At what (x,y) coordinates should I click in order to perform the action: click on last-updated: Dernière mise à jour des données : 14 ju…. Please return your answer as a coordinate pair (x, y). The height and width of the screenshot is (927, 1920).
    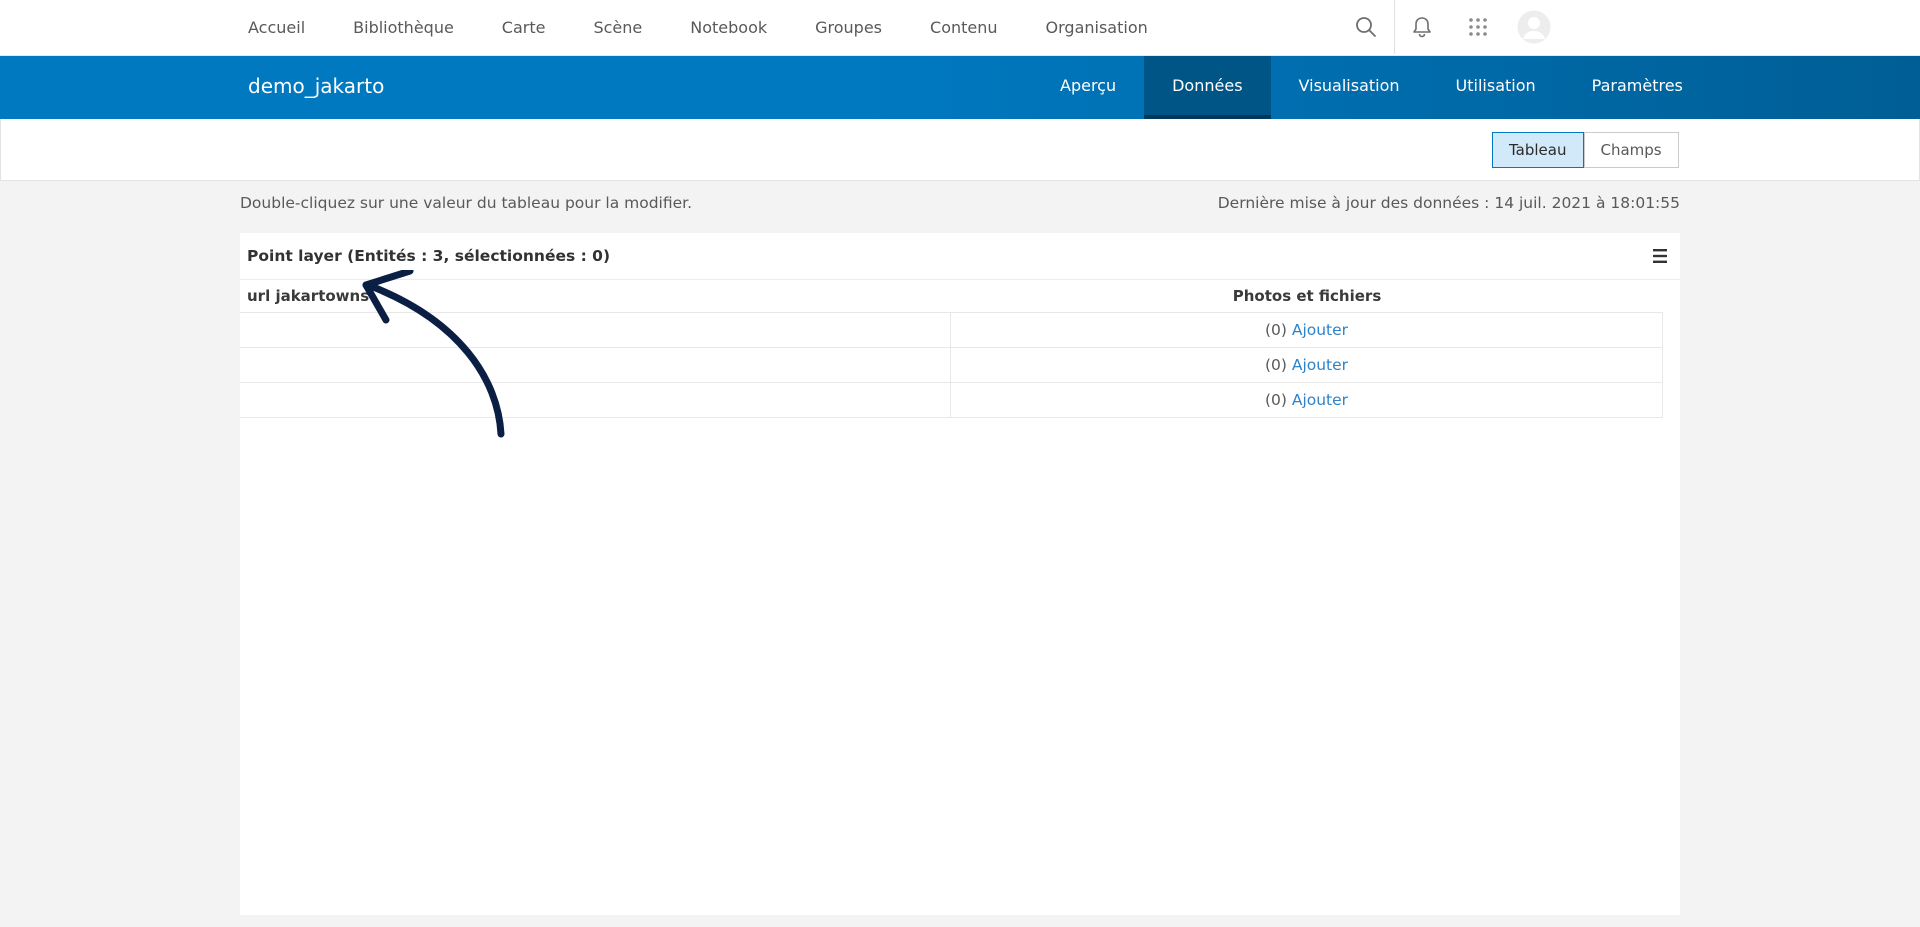
    Looking at the image, I should click on (1448, 203).